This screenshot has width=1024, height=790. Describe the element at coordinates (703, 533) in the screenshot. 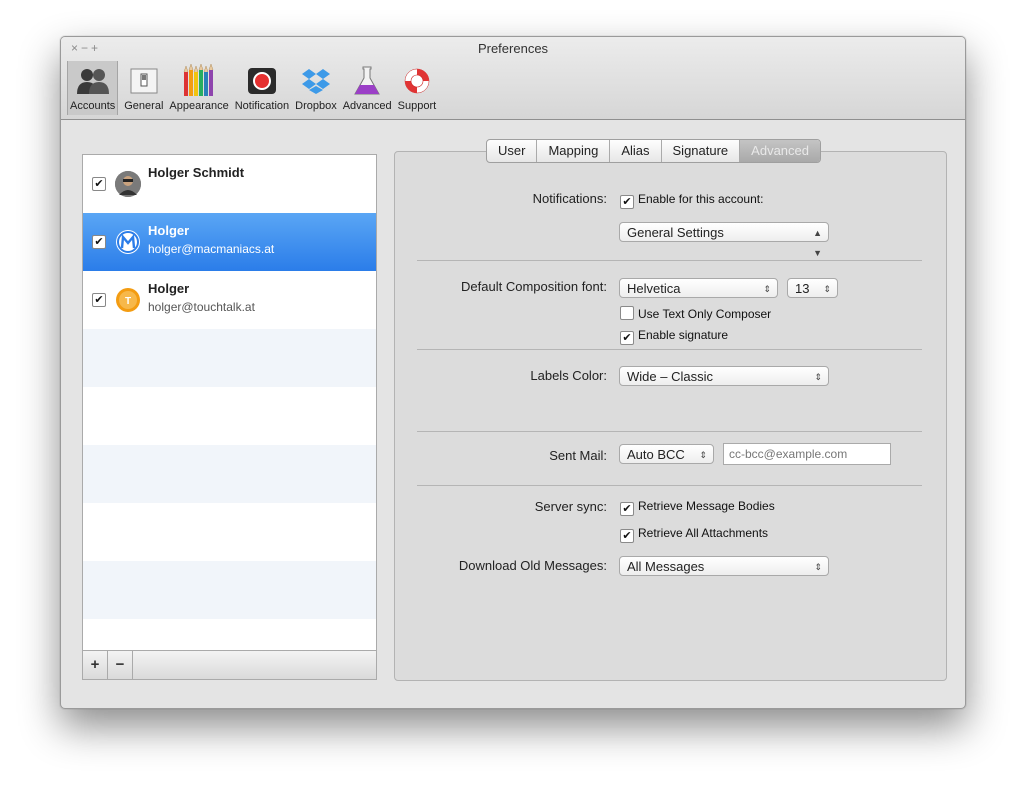

I see `checkbox-label: Retrieve All Attachments` at that location.